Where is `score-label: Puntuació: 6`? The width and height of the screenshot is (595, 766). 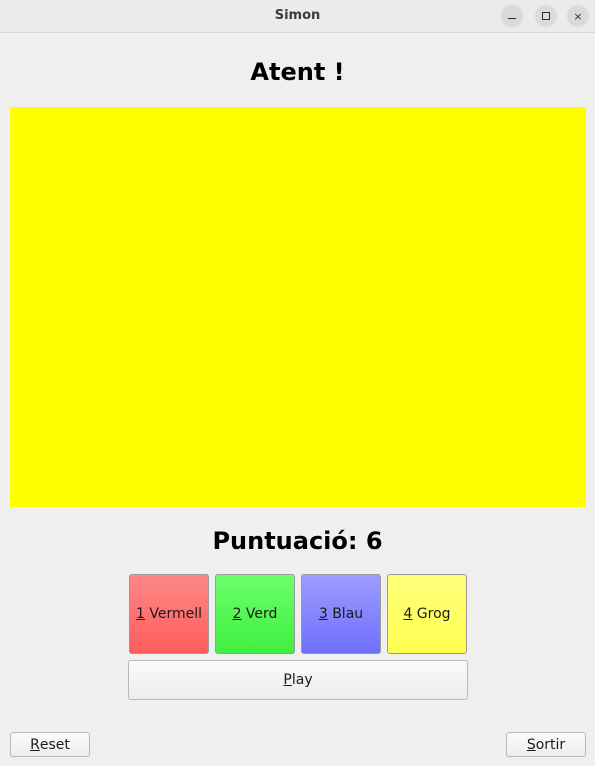 score-label: Puntuació: 6 is located at coordinates (297, 541).